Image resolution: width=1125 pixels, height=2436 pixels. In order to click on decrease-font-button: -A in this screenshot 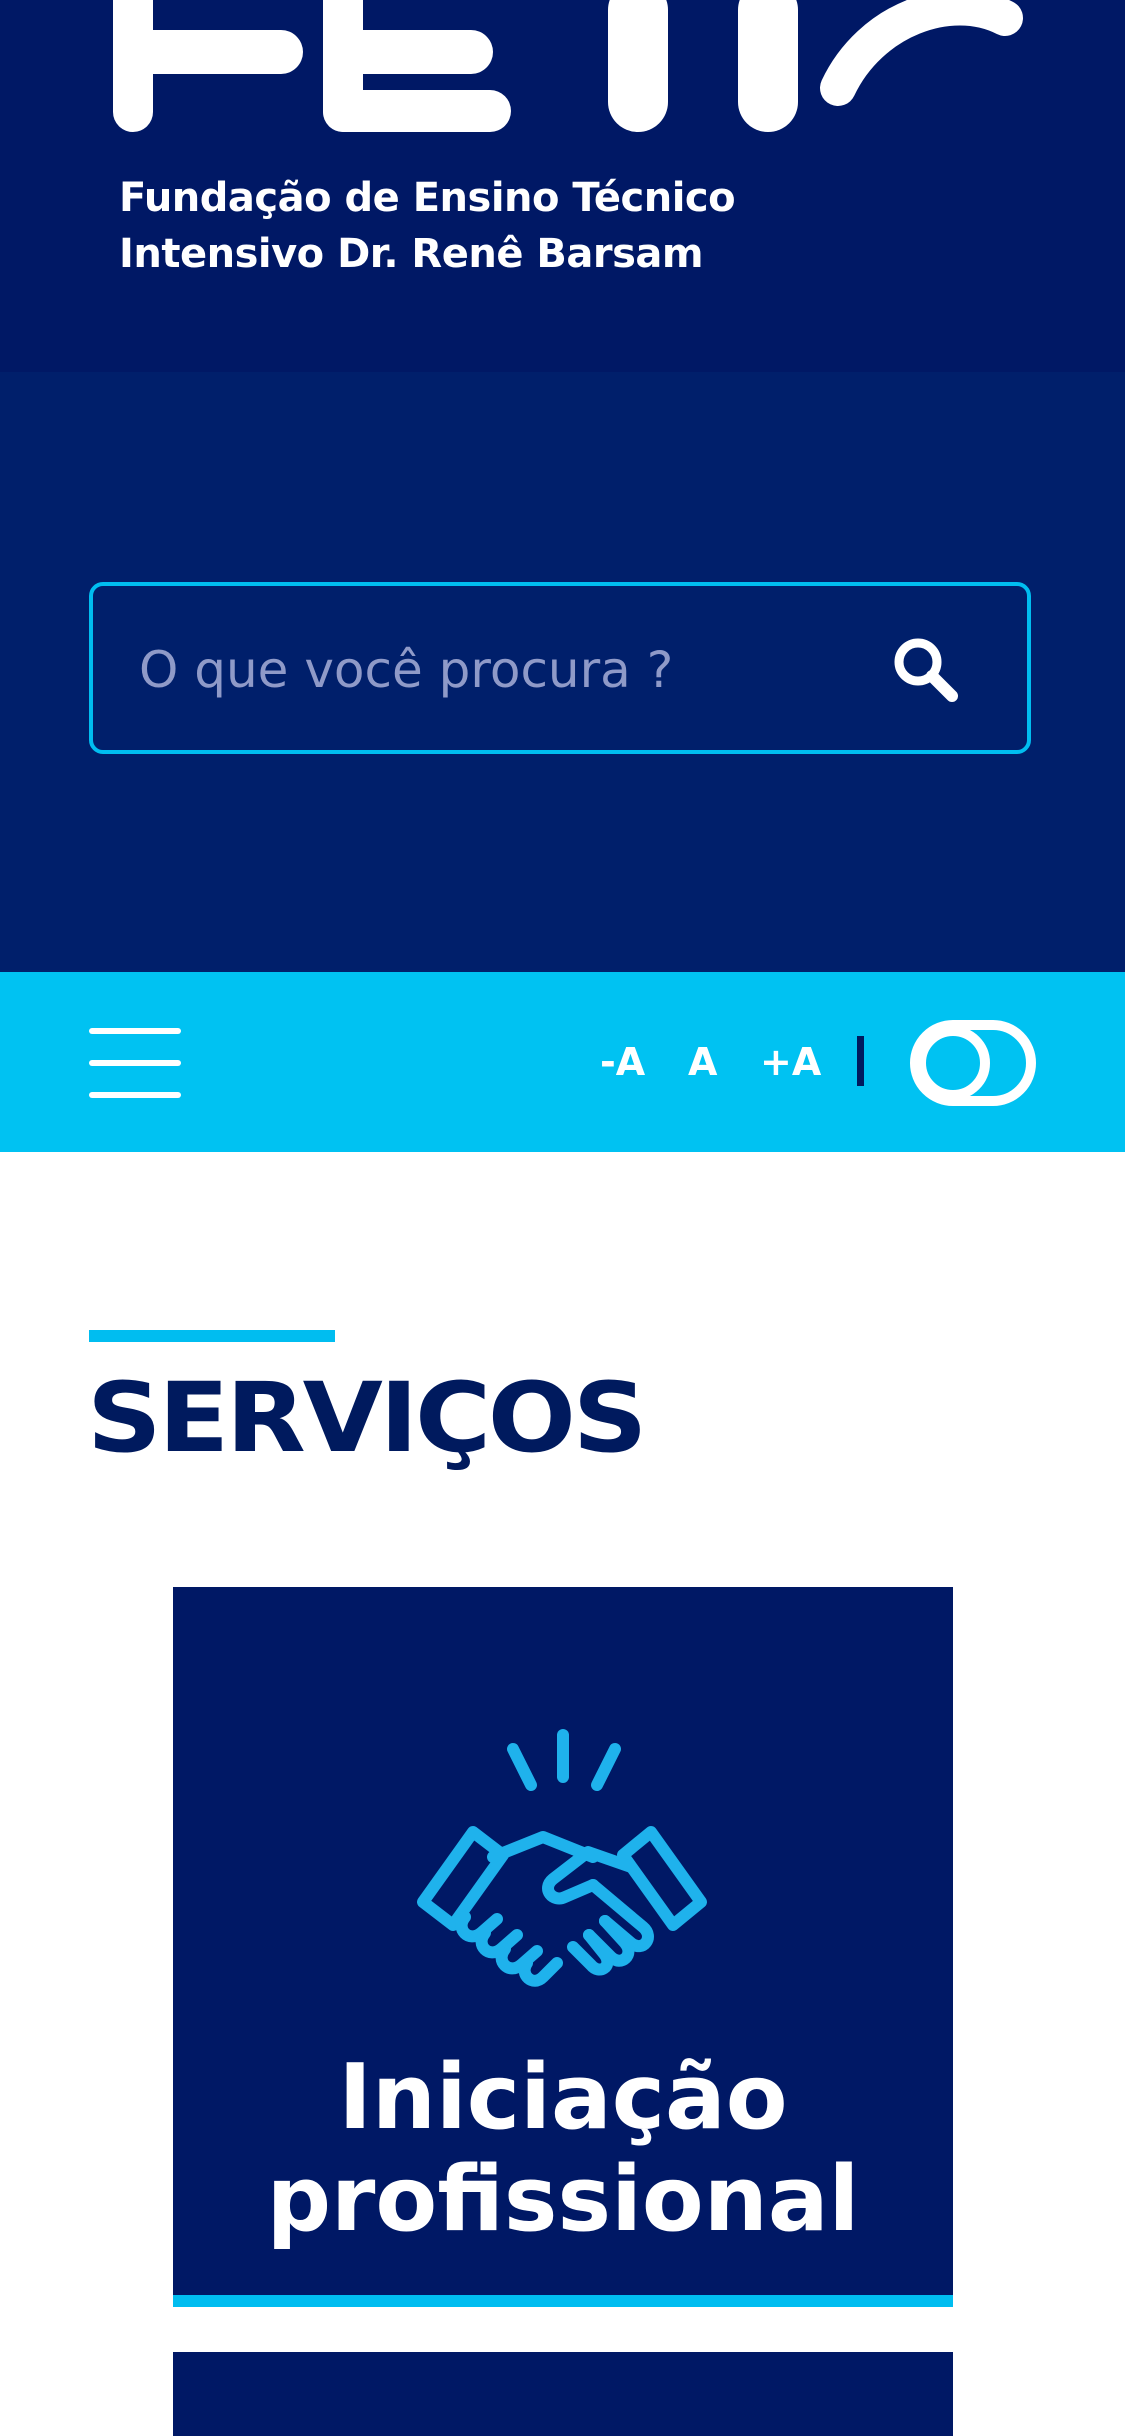, I will do `click(622, 1062)`.